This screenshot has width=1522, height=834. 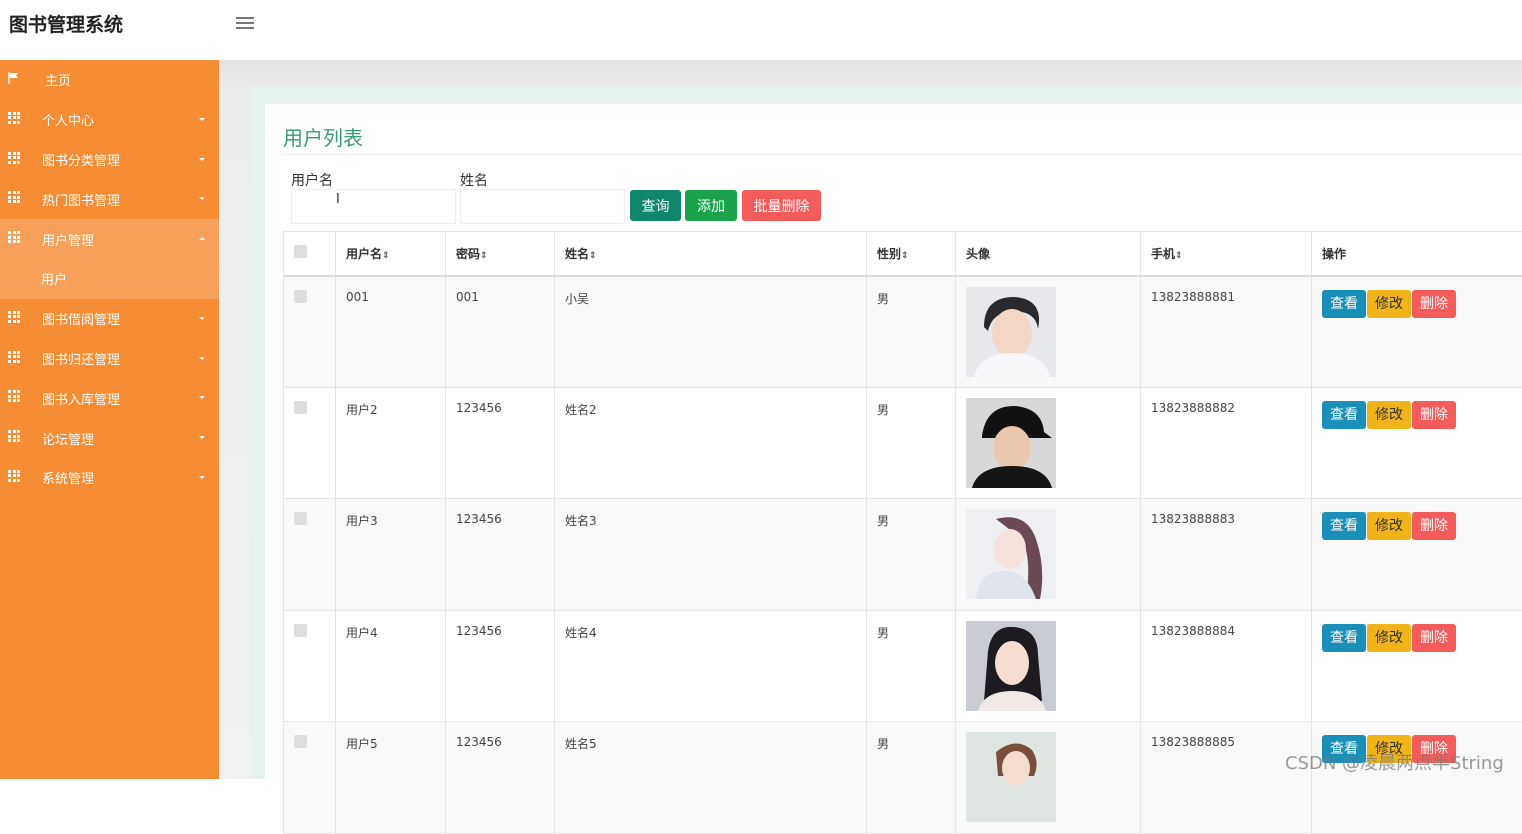 I want to click on add-button: 添加, so click(x=711, y=205).